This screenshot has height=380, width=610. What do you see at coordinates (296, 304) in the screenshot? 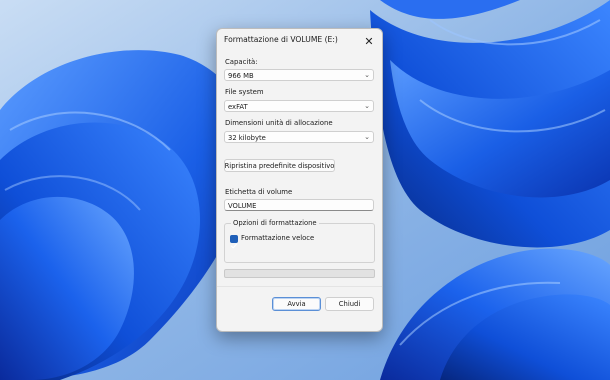
I see `start-button: Avvia` at bounding box center [296, 304].